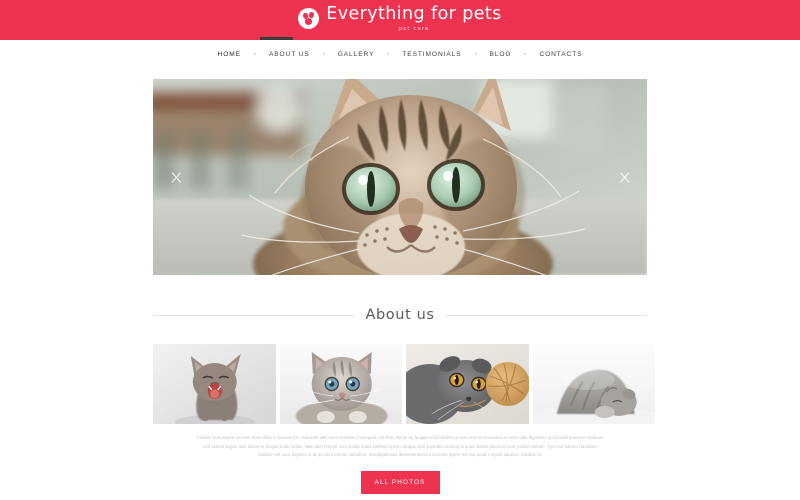 The height and width of the screenshot is (500, 800). I want to click on thumbnail-gallery, so click(404, 384).